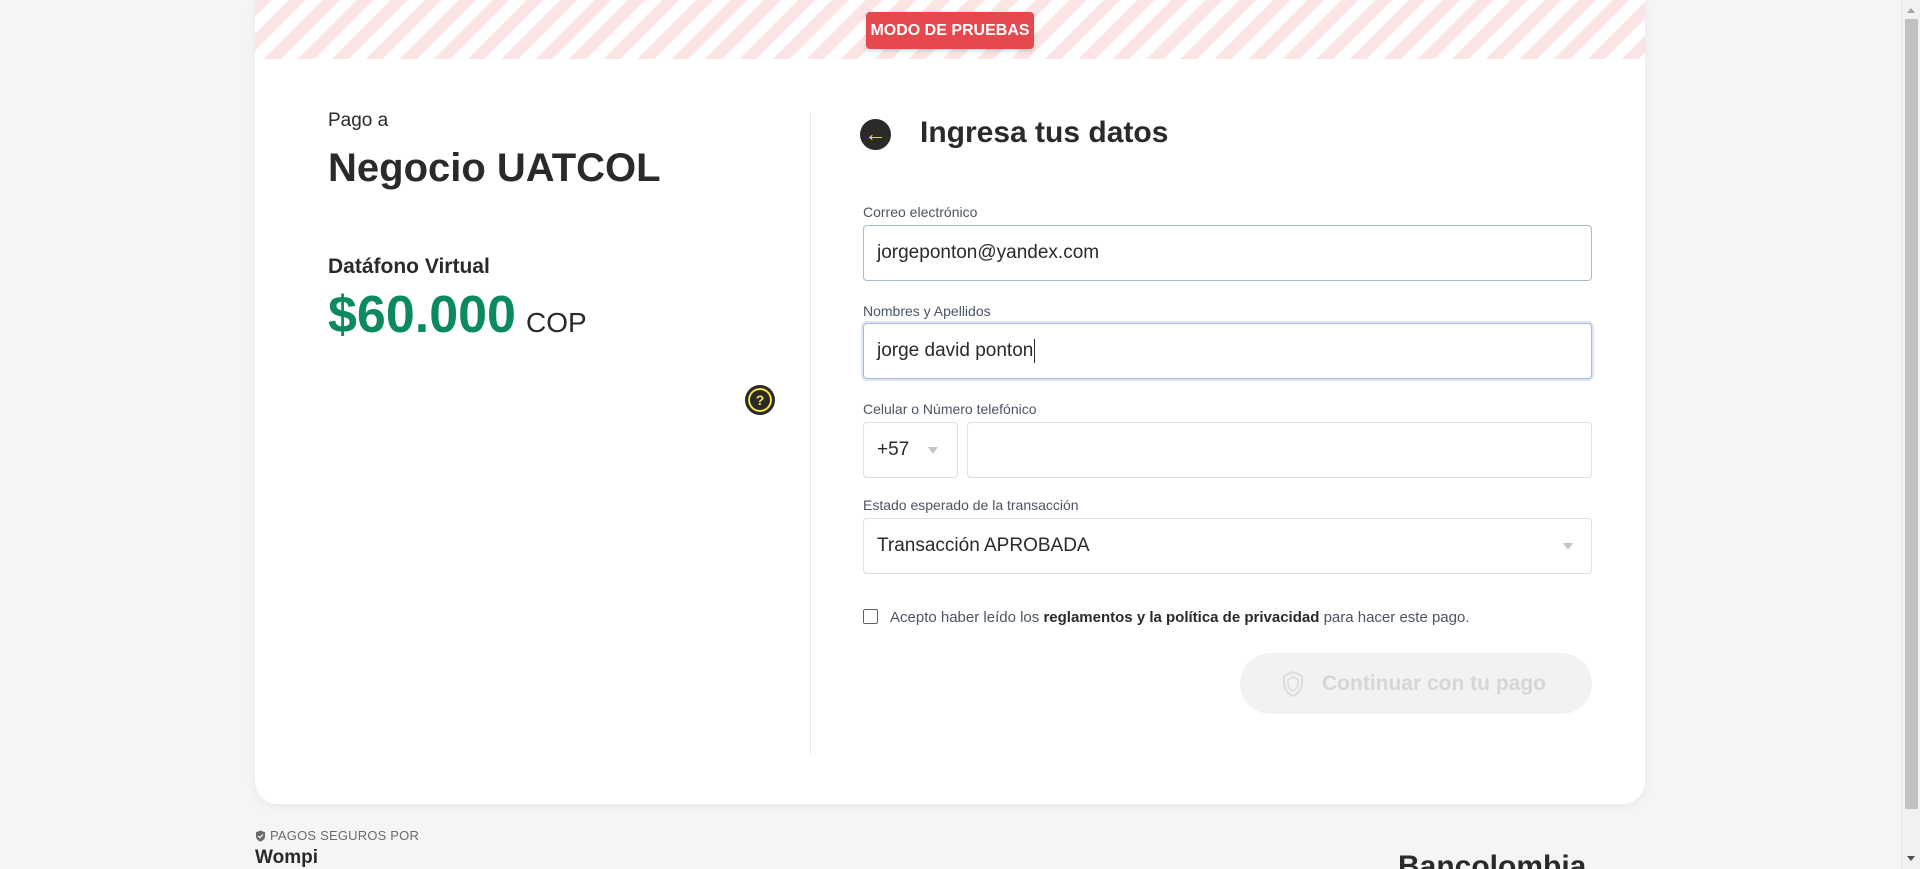  What do you see at coordinates (950, 409) in the screenshot?
I see `phone-label: Celular o Número telefónico` at bounding box center [950, 409].